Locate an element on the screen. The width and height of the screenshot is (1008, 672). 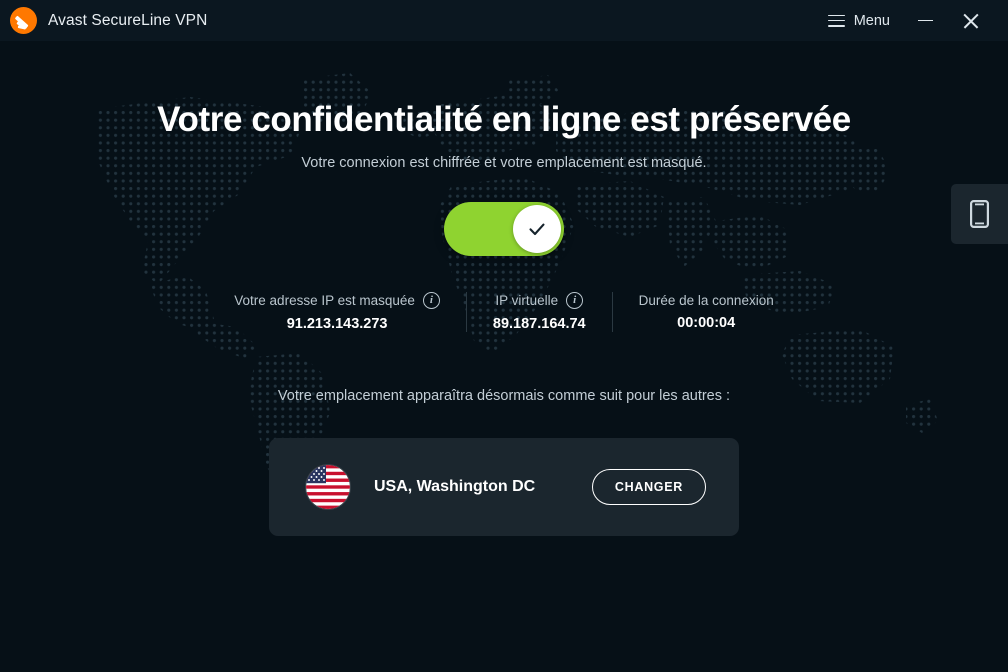
close-button is located at coordinates (971, 20).